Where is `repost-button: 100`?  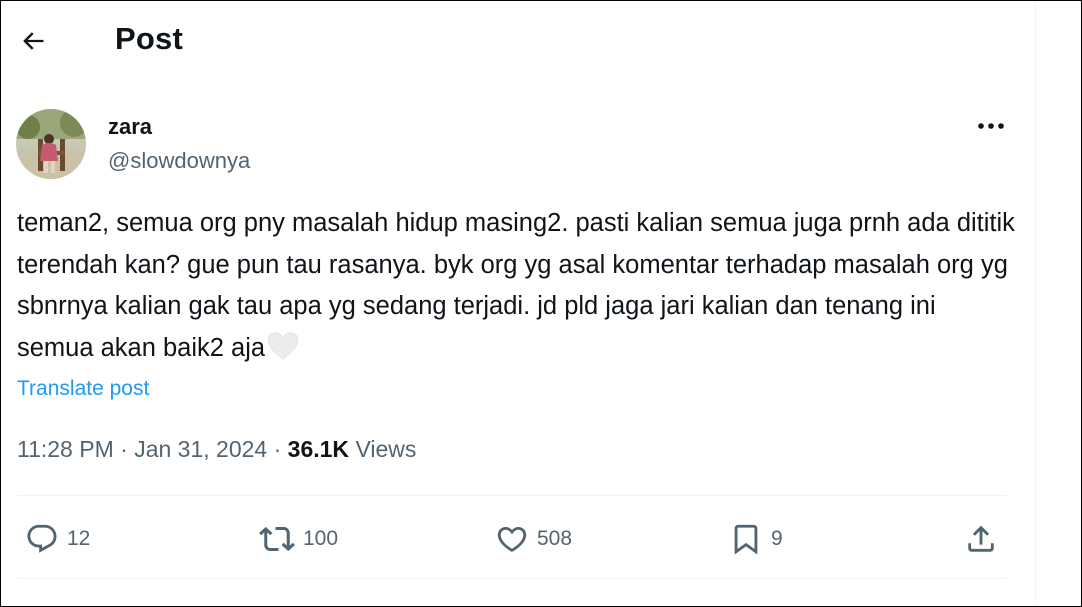 repost-button: 100 is located at coordinates (298, 539).